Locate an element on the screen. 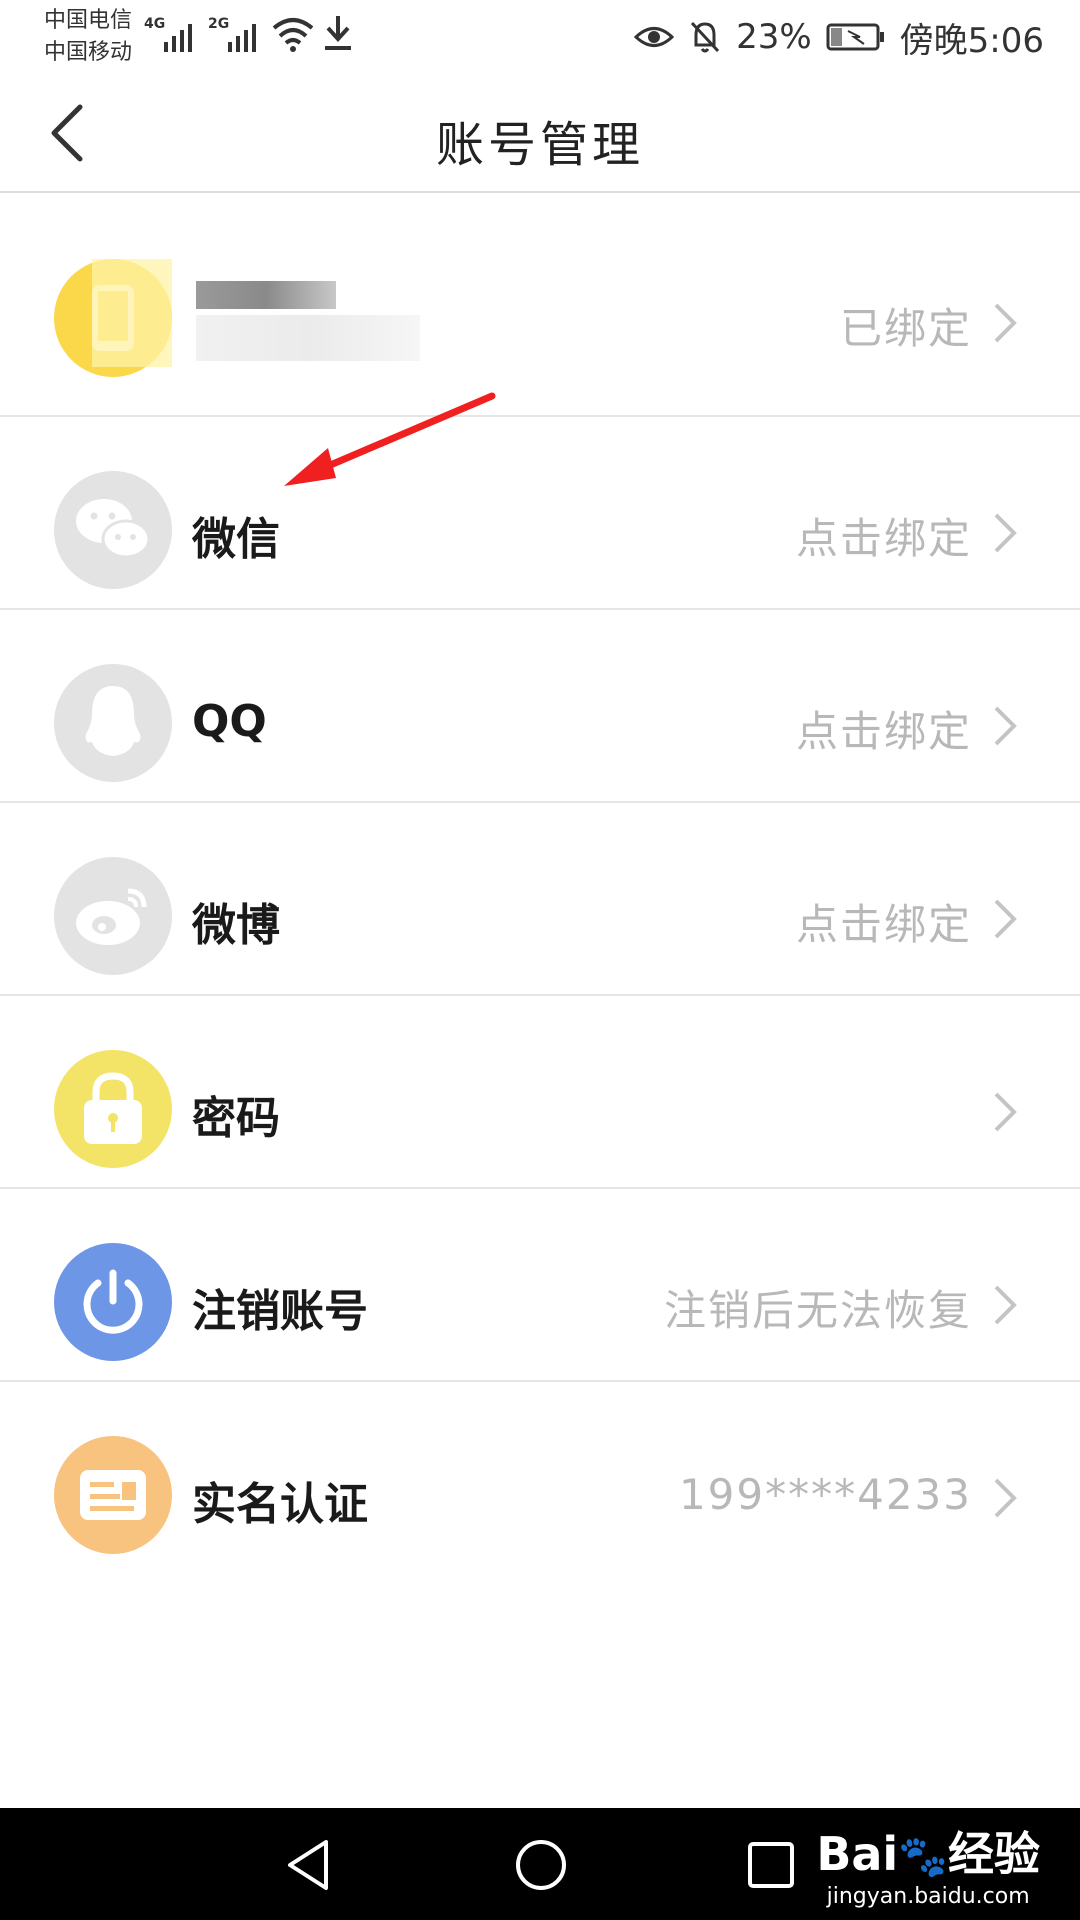 This screenshot has width=1080, height=1920. lock-icon is located at coordinates (113, 1109).